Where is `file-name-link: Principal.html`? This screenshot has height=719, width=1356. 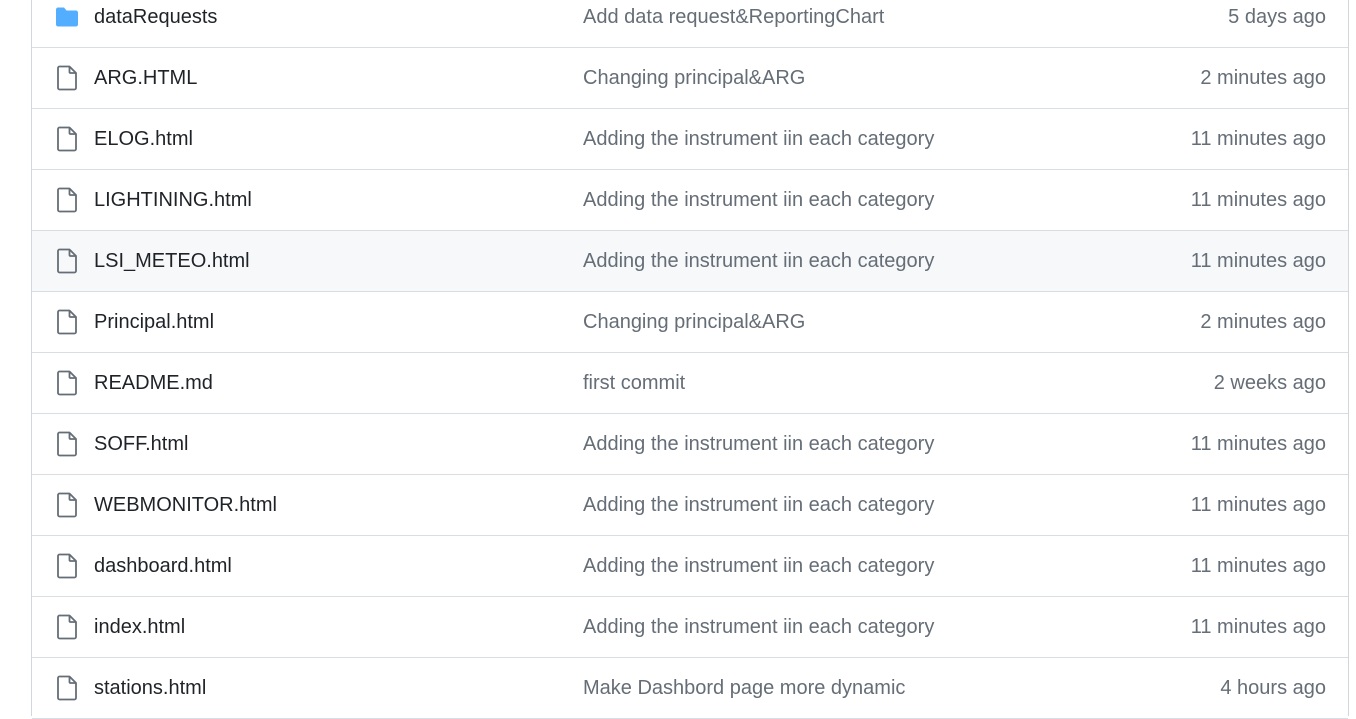 file-name-link: Principal.html is located at coordinates (154, 322).